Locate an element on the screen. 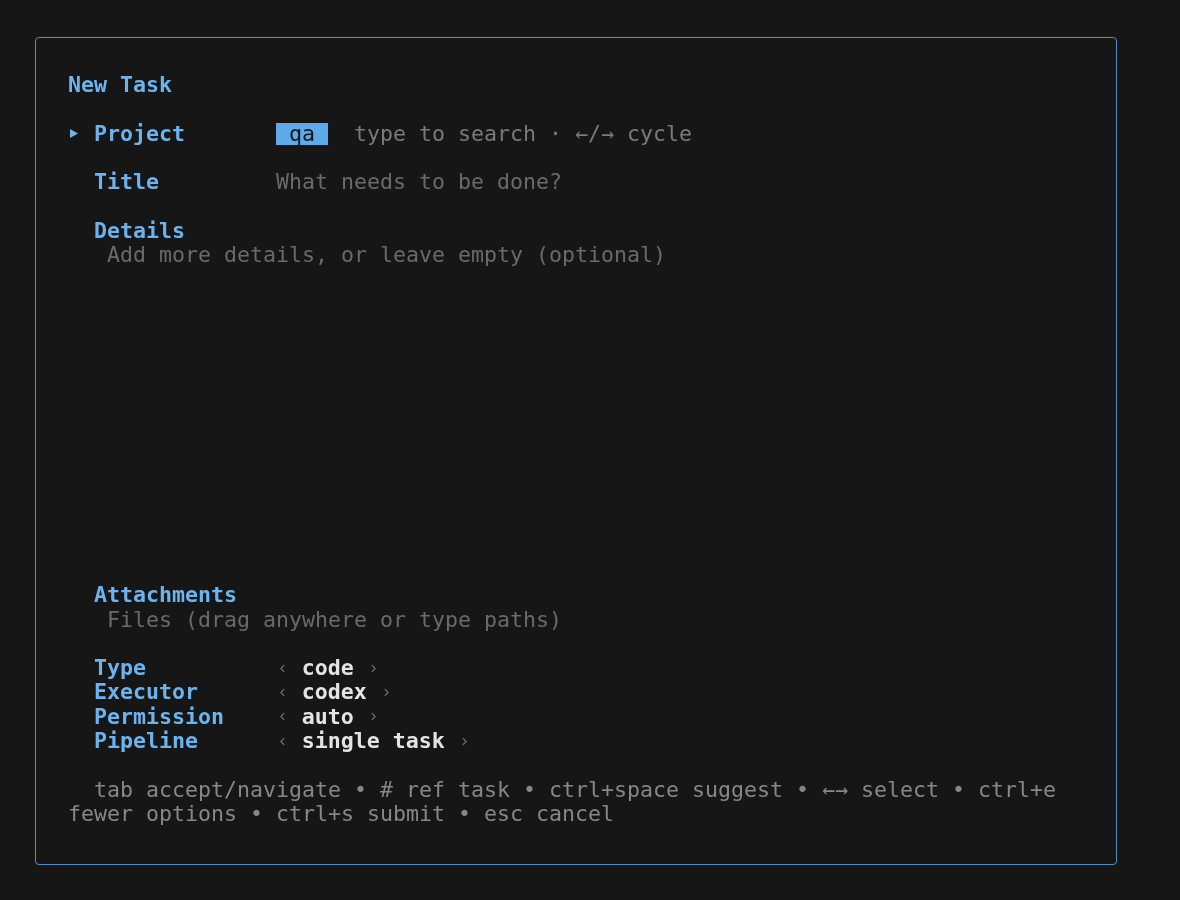  option-selector: single task is located at coordinates (373, 741).